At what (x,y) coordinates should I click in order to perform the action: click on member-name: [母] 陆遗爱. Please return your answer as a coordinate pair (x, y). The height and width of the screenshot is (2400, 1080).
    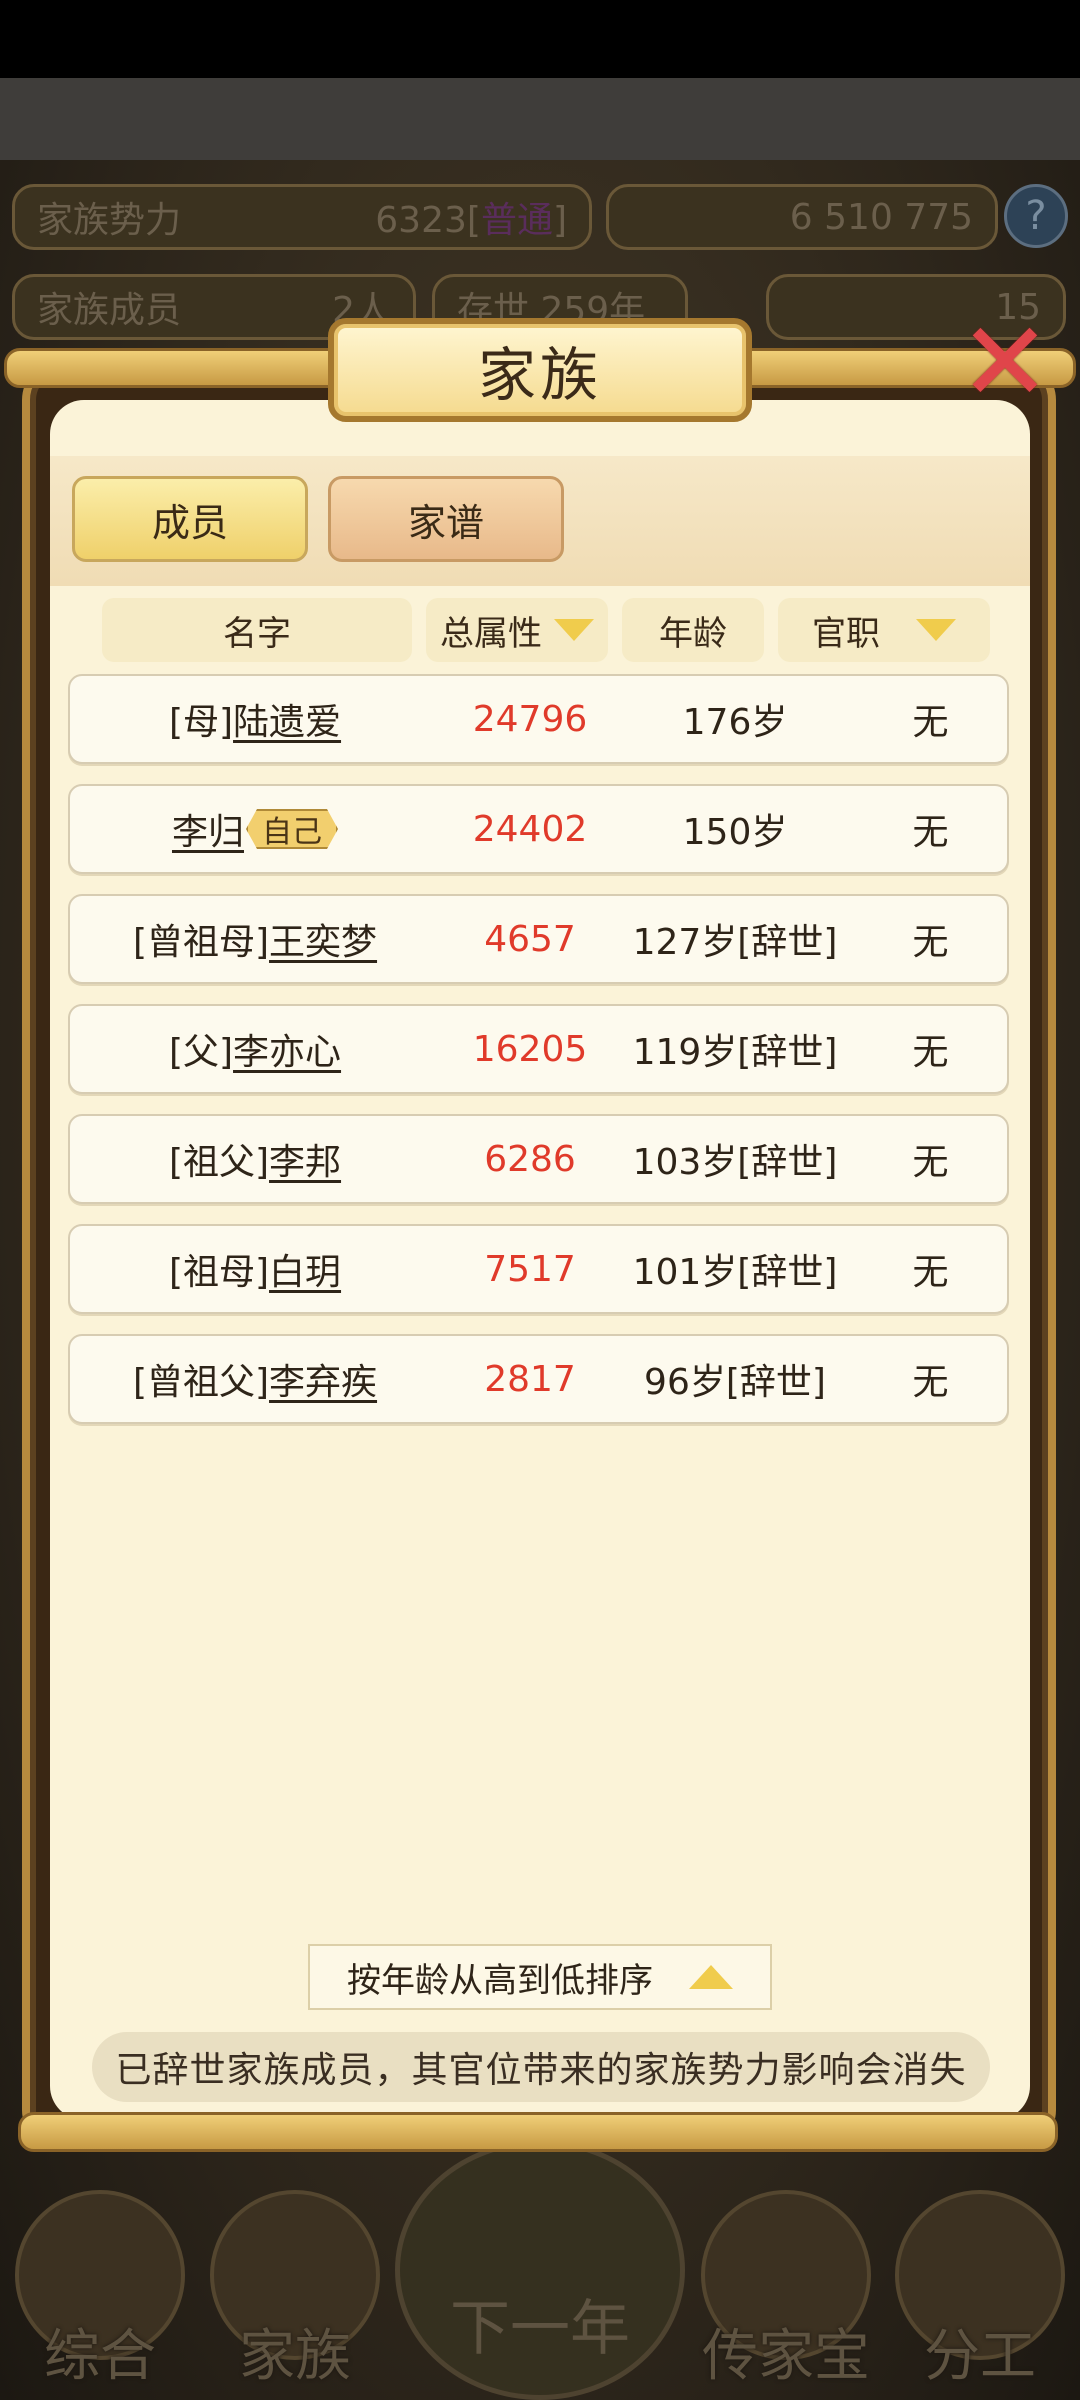
    Looking at the image, I should click on (255, 719).